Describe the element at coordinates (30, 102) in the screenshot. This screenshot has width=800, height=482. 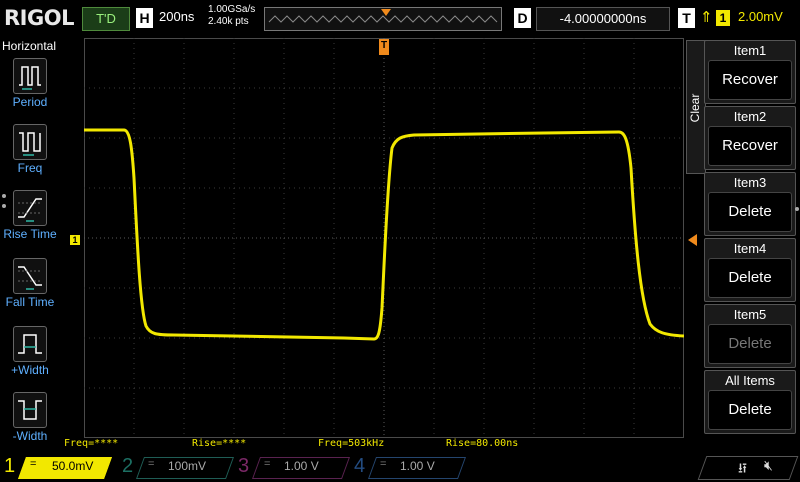
I see `sidebar-item-label: Period` at that location.